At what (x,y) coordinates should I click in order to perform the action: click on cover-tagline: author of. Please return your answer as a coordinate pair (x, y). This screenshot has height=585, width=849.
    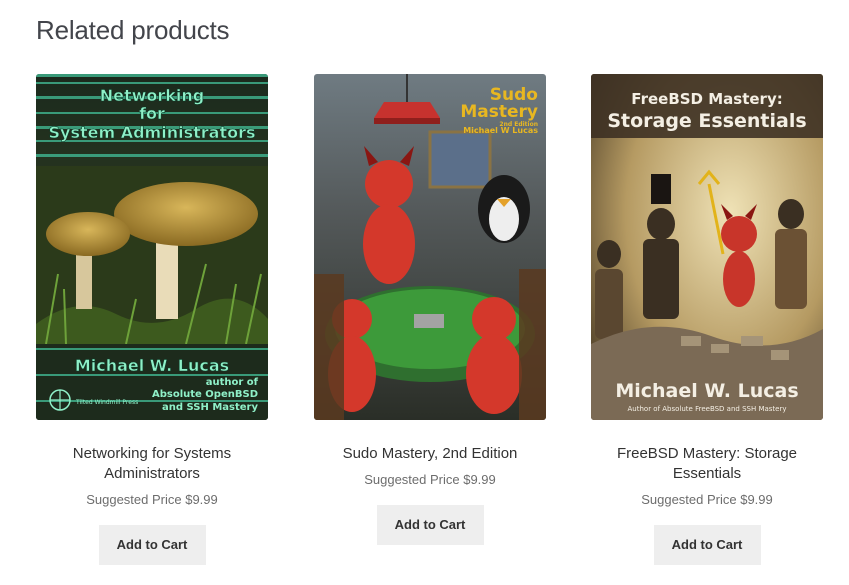
    Looking at the image, I should click on (232, 382).